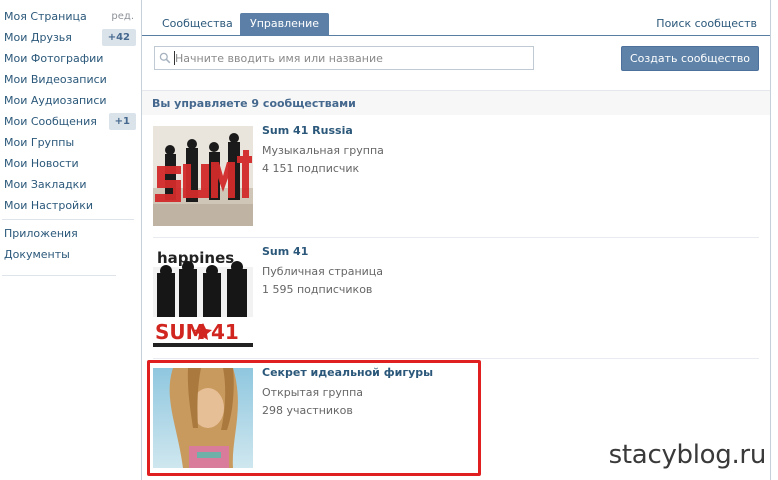 The image size is (778, 480). I want to click on group-name-link: Sum 41, so click(285, 251).